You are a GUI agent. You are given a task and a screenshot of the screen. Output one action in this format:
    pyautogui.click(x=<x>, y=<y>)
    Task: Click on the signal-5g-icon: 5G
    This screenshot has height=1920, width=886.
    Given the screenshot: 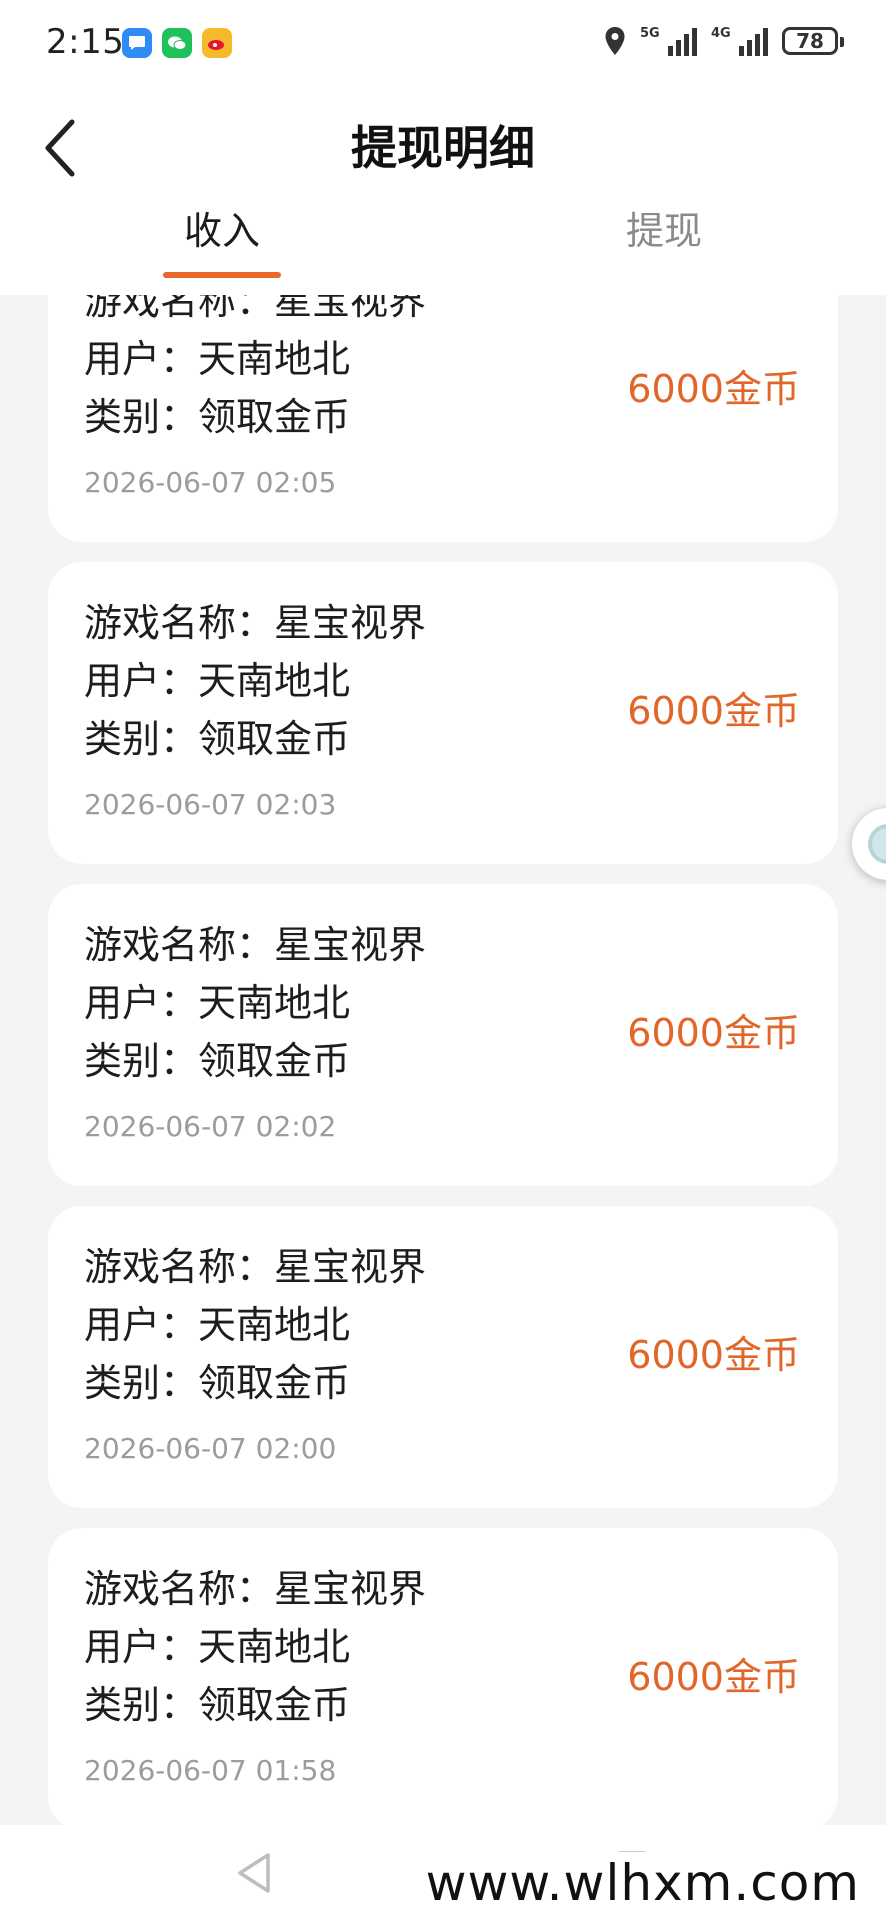 What is the action you would take?
    pyautogui.click(x=668, y=41)
    